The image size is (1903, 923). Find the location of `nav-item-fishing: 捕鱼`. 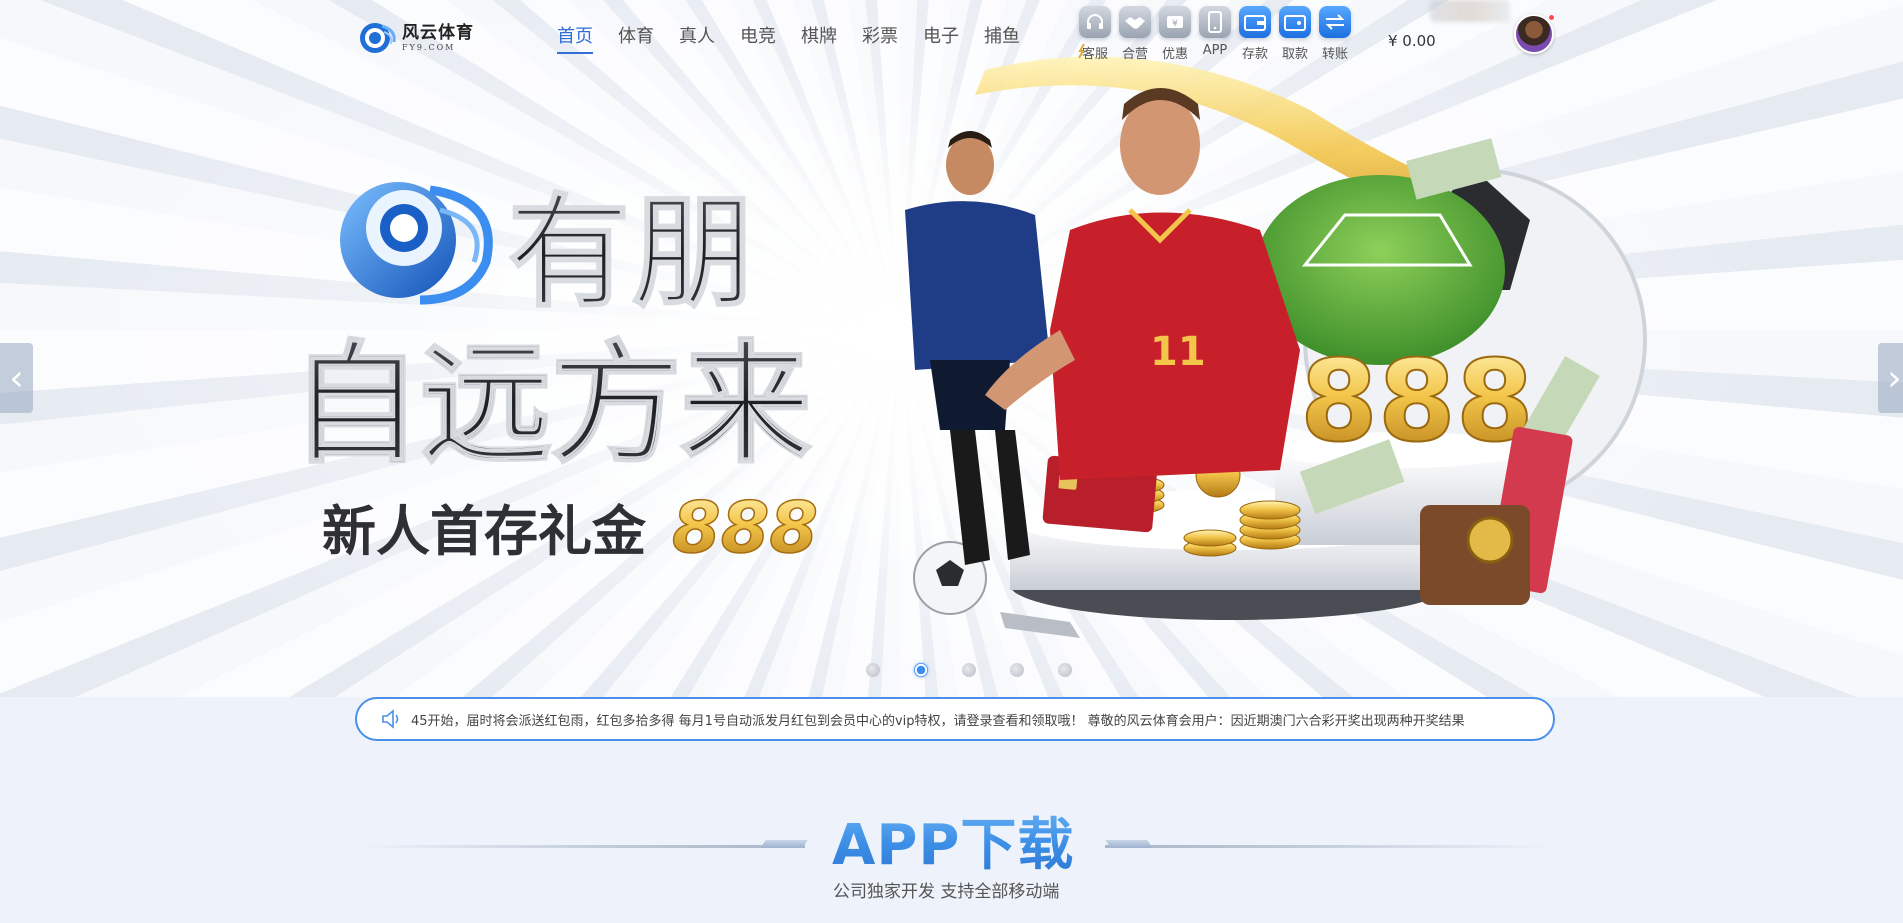

nav-item-fishing: 捕鱼 is located at coordinates (1002, 39).